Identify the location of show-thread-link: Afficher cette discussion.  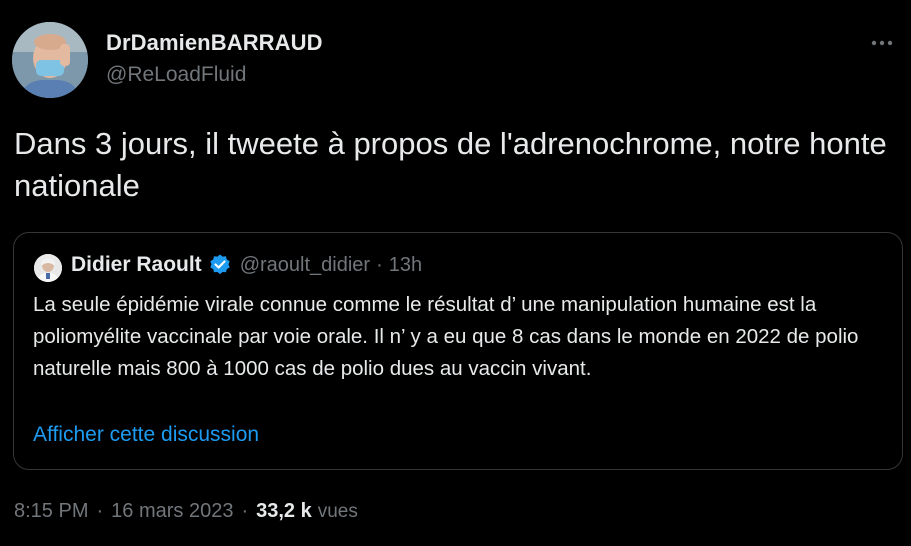
(146, 435).